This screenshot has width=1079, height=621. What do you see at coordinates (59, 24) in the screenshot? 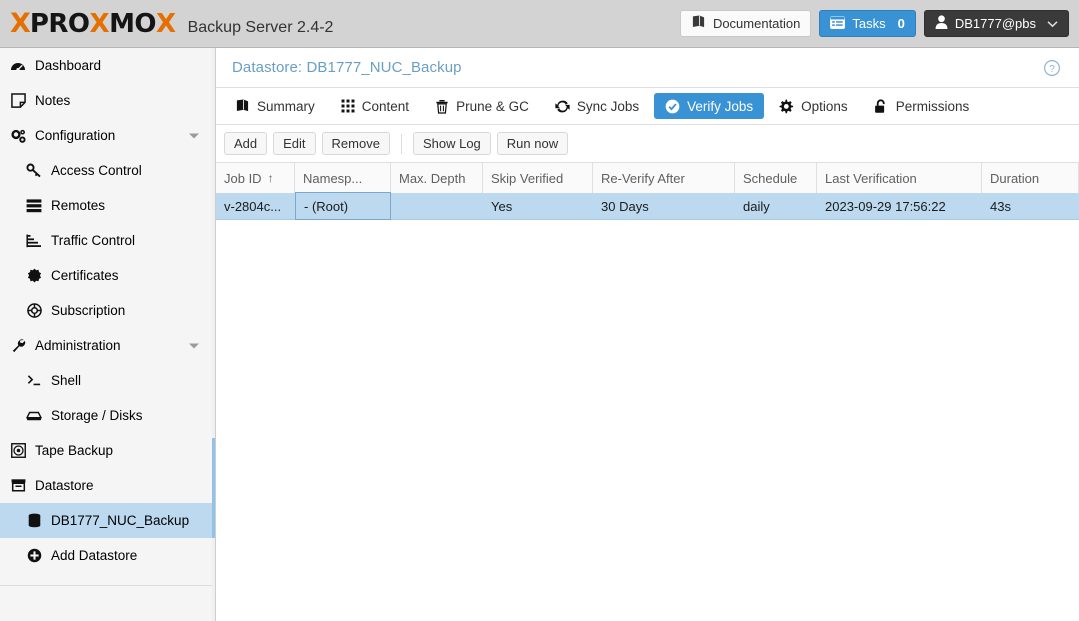
I see `logo-word-pro: PRO` at bounding box center [59, 24].